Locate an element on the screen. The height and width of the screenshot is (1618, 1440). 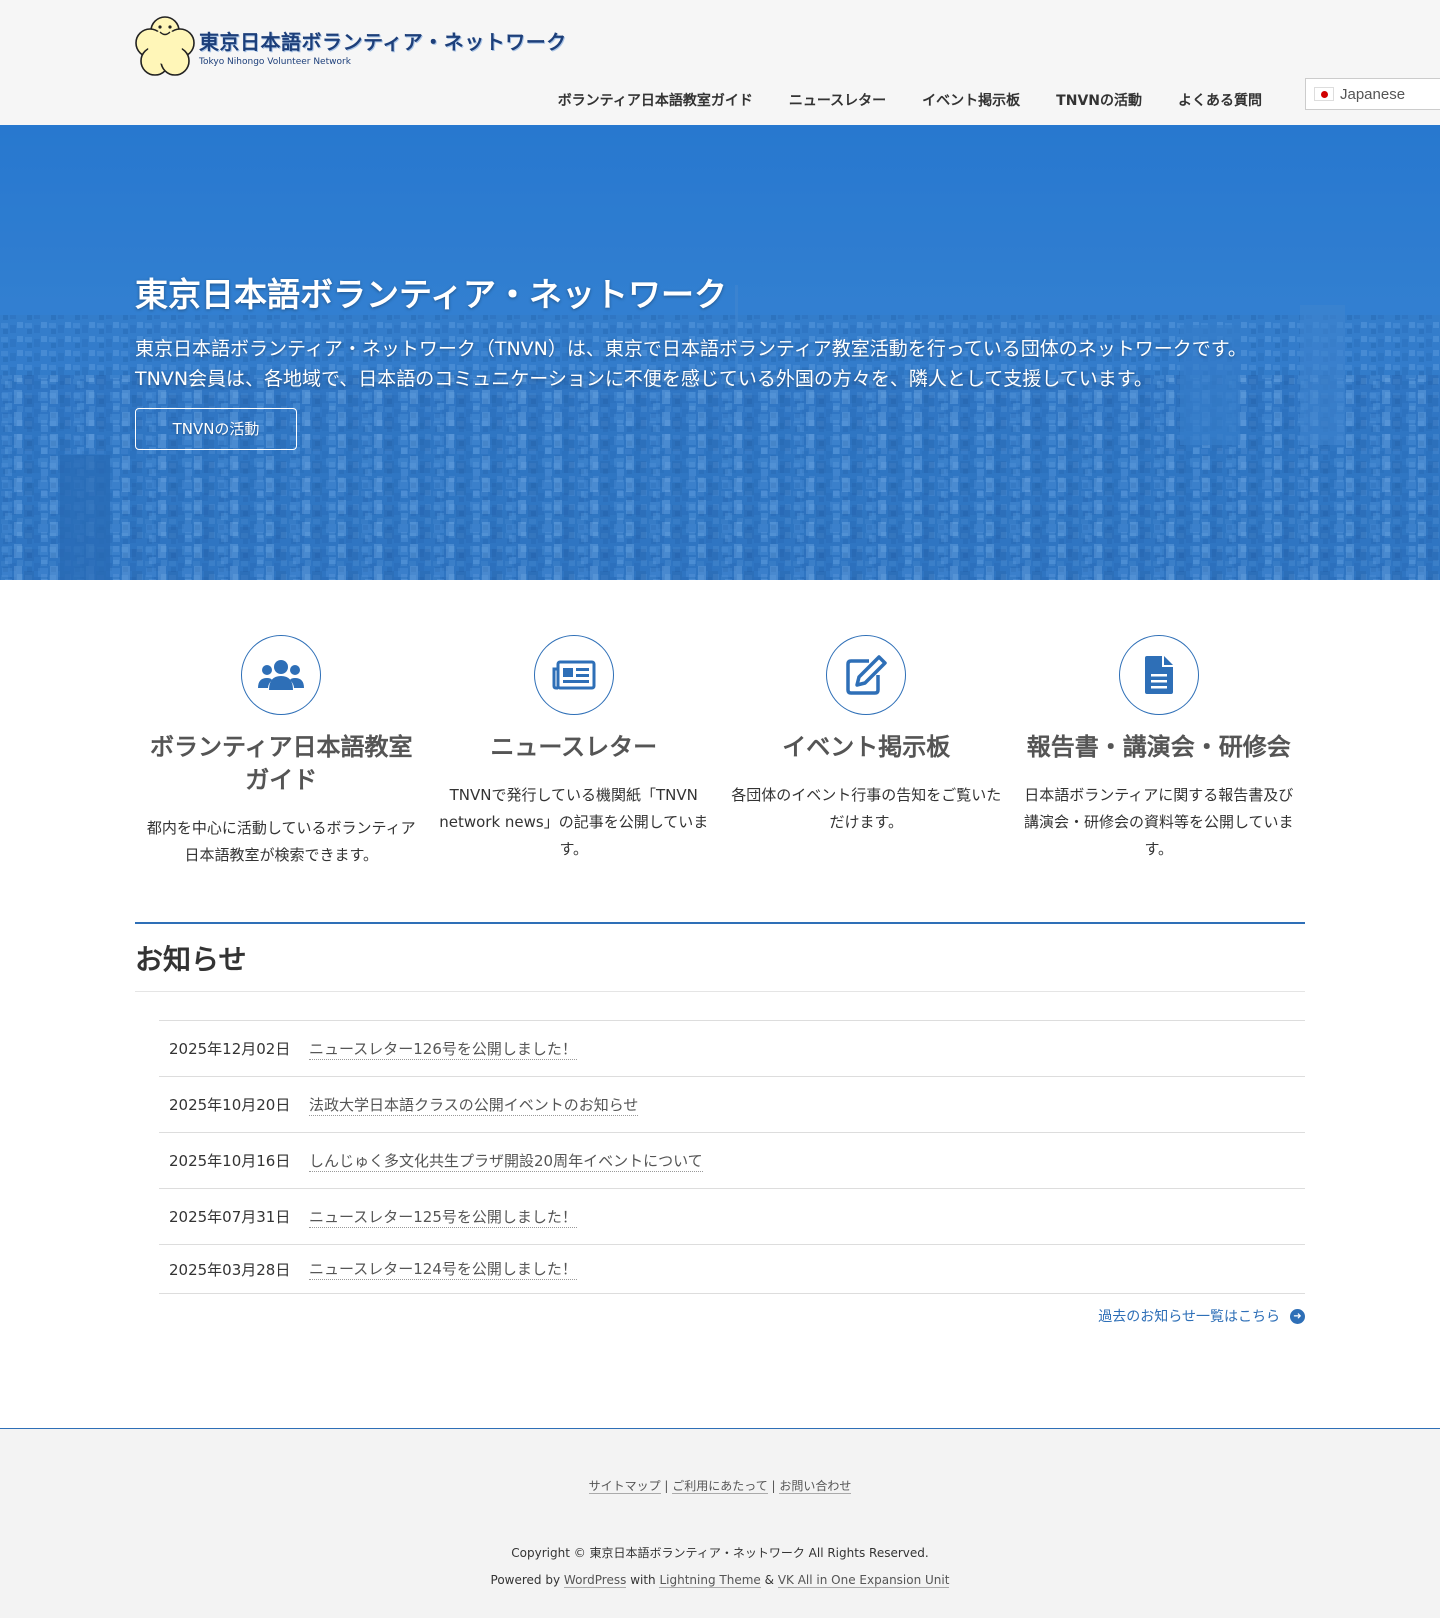
edit-icon is located at coordinates (866, 675).